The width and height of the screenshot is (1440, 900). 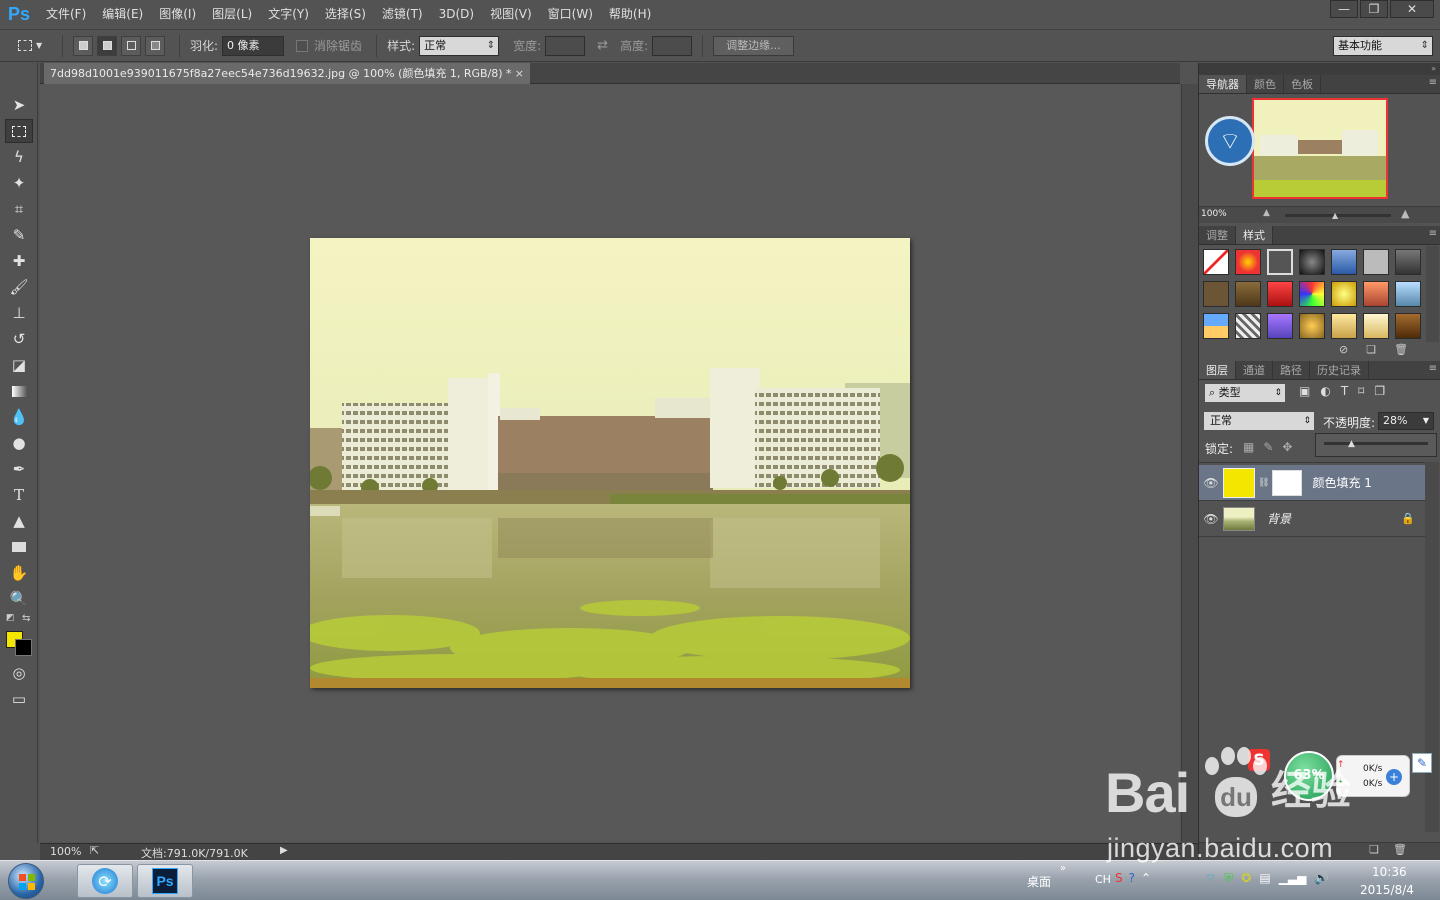 I want to click on lock-transparency-icon: ▦, so click(x=1253, y=447).